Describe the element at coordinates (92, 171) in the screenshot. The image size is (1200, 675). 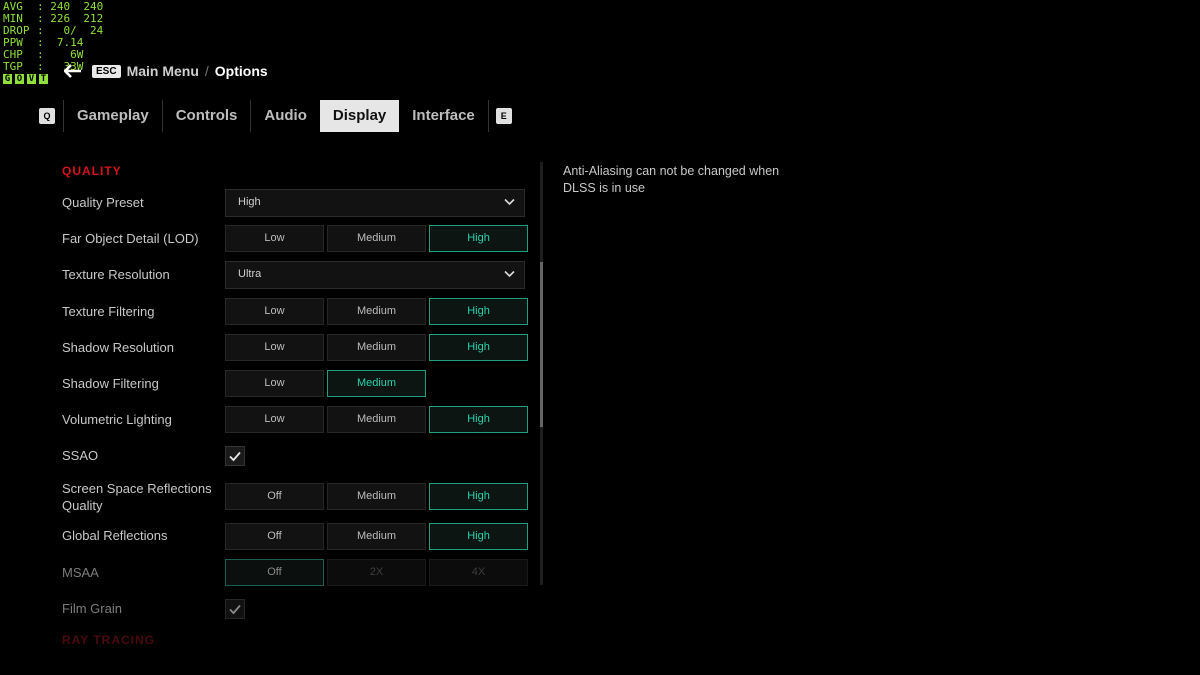
I see `section-quality-title: QUALITY` at that location.